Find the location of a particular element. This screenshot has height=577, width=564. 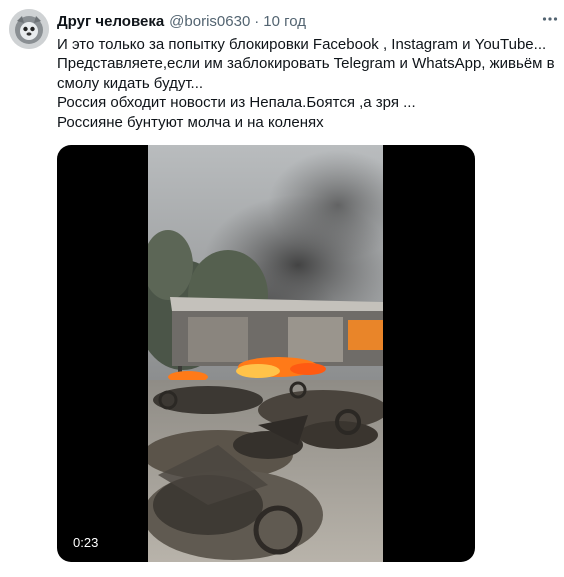

avatar-icon is located at coordinates (29, 29).